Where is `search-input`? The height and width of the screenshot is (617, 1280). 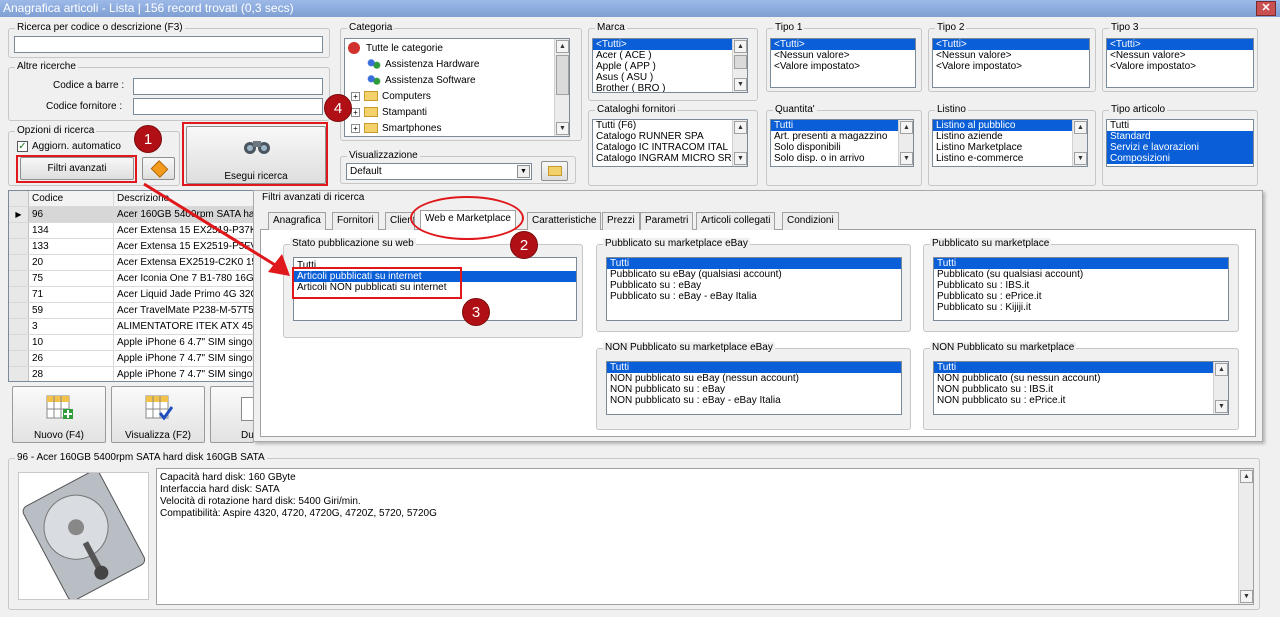 search-input is located at coordinates (168, 44).